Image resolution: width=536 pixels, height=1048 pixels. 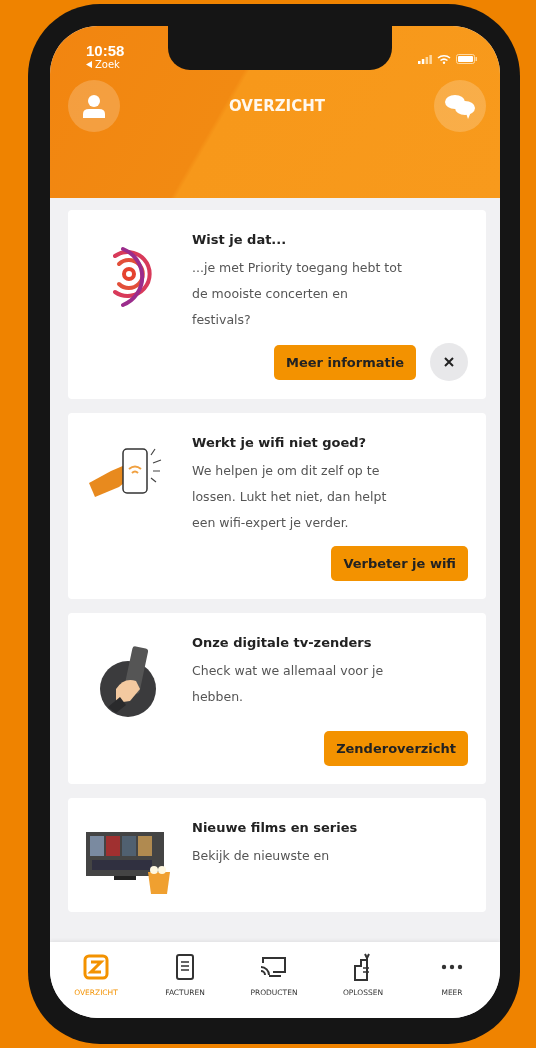 I want to click on cast-icon, so click(x=274, y=967).